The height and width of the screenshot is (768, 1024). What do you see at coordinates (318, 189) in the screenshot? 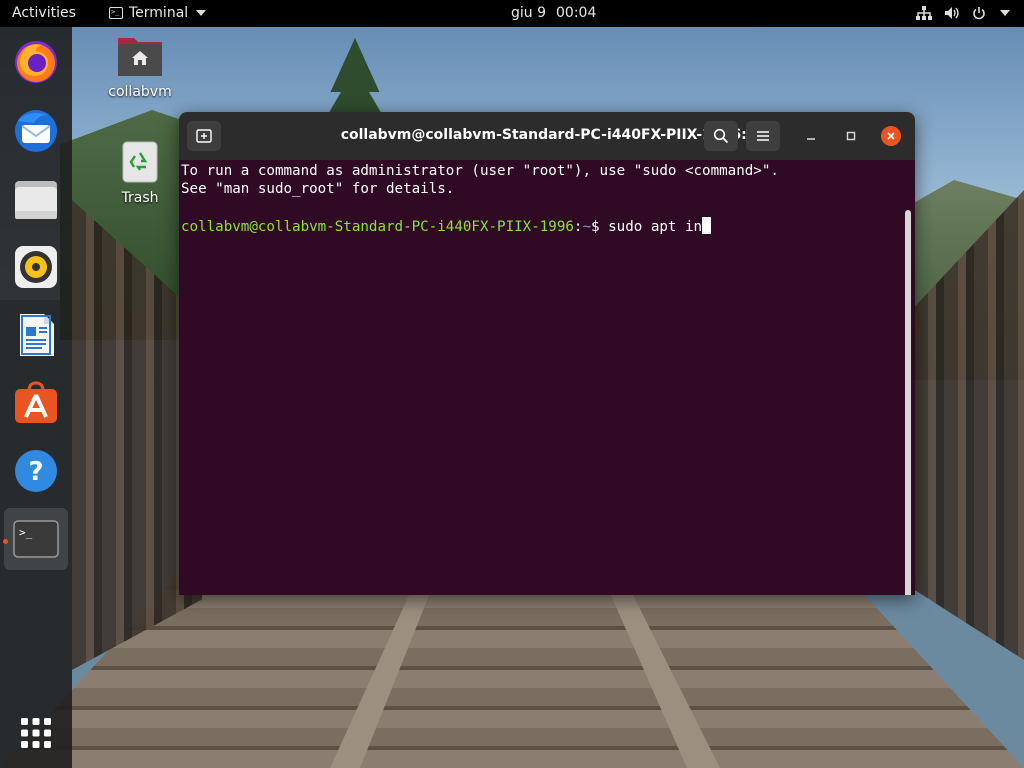
I see `terminal-line: See "man sudo_root" for details.` at bounding box center [318, 189].